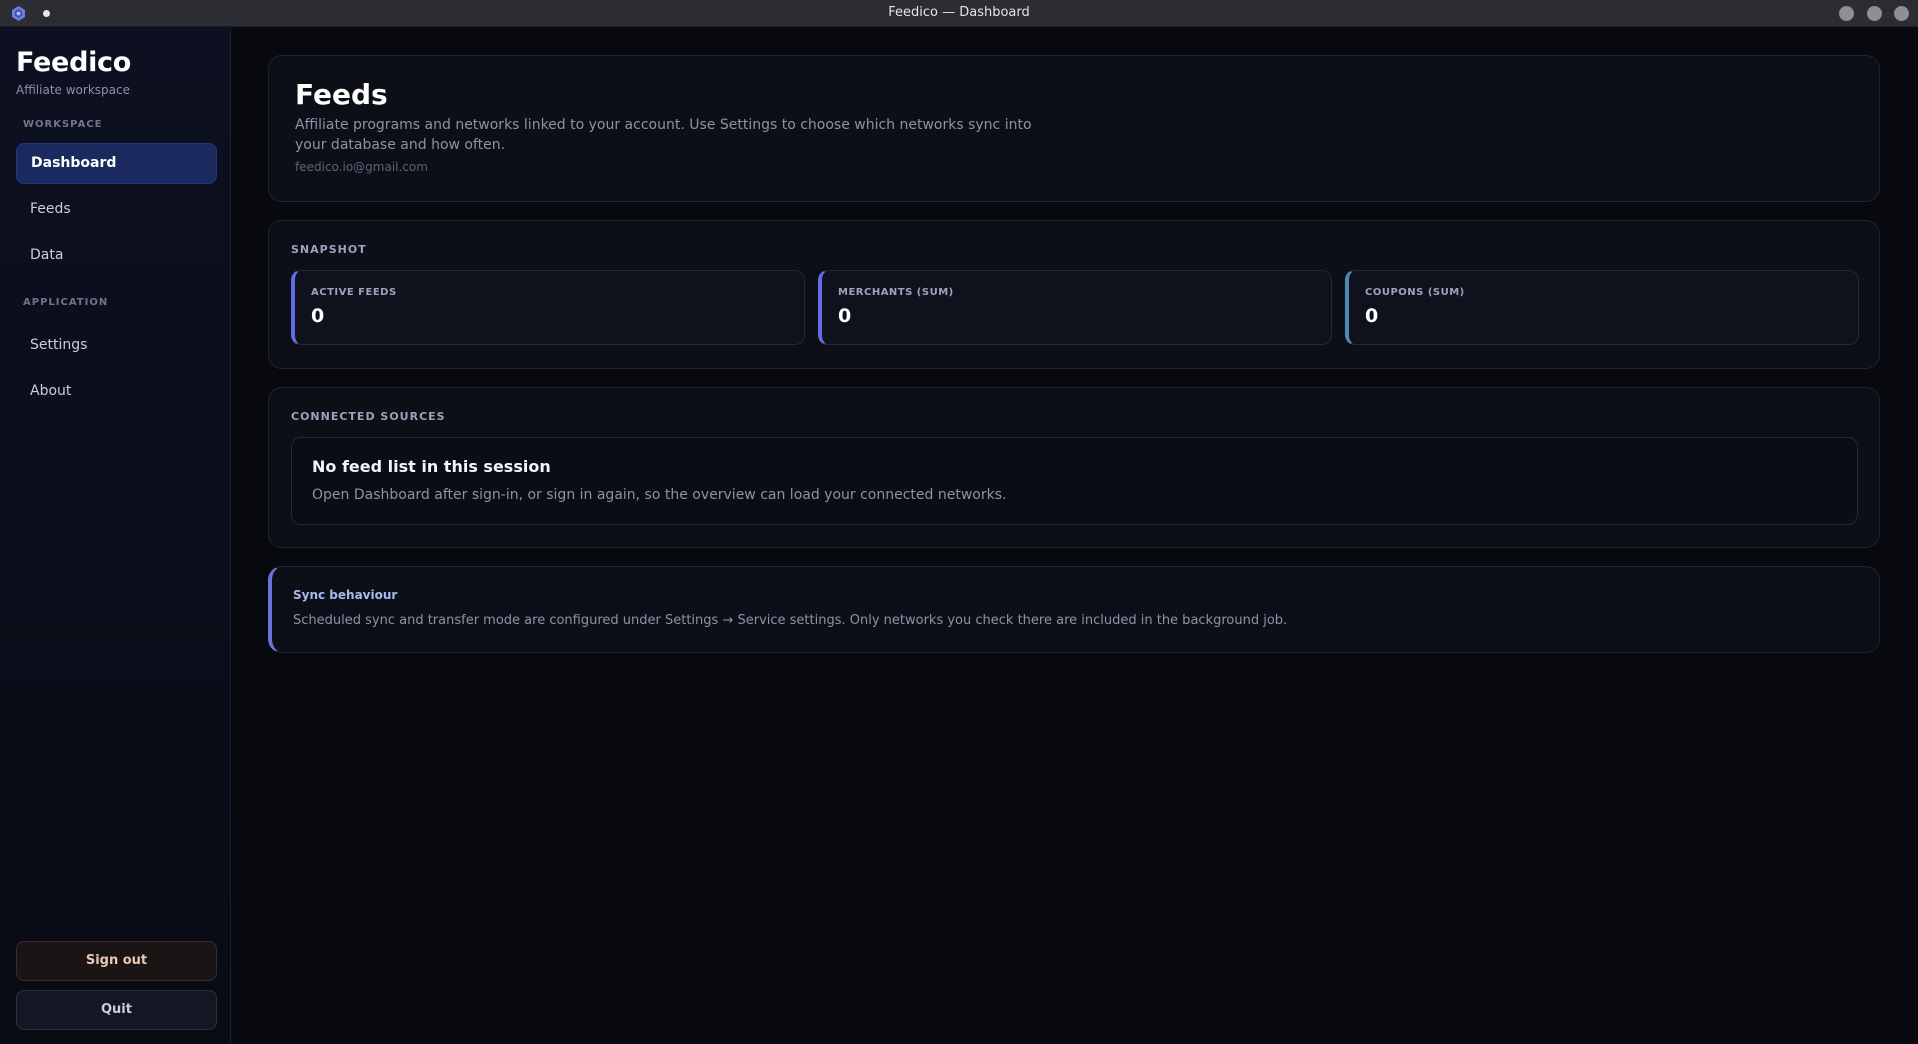  What do you see at coordinates (1874, 13) in the screenshot?
I see `maximize-icon` at bounding box center [1874, 13].